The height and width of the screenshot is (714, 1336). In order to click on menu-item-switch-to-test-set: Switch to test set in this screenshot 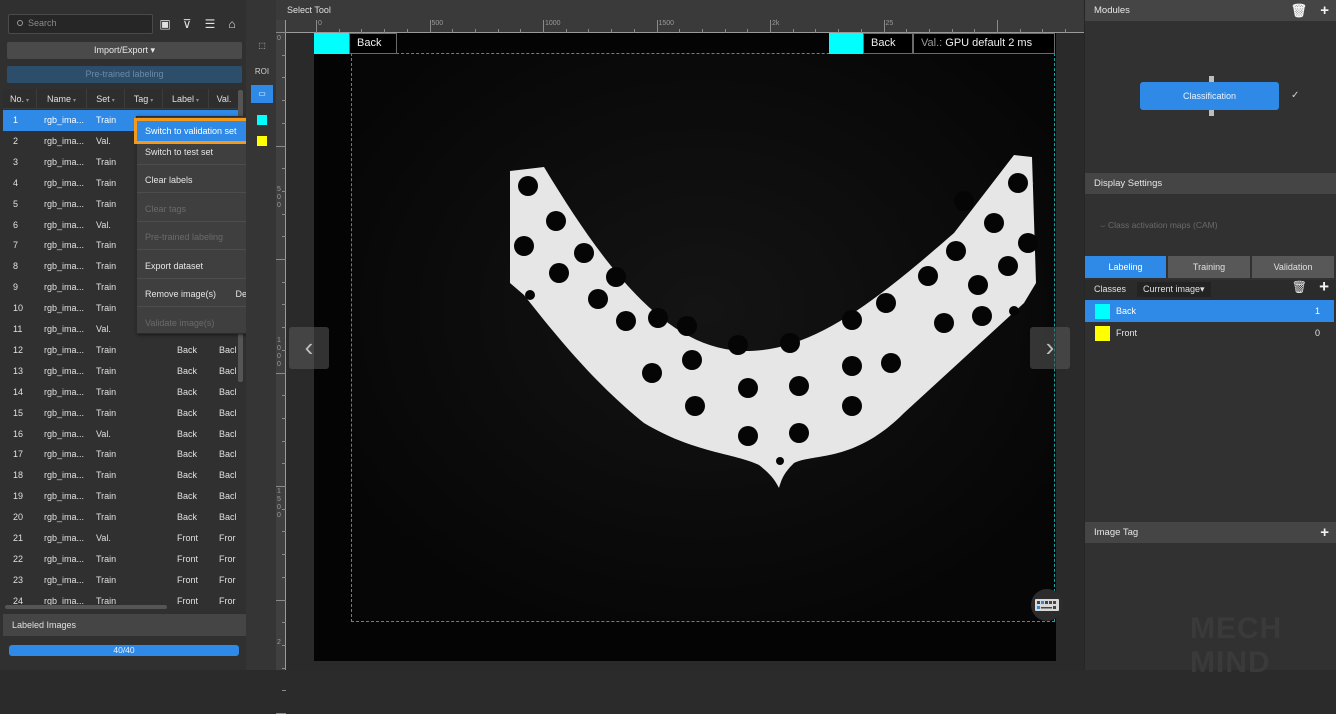, I will do `click(197, 152)`.